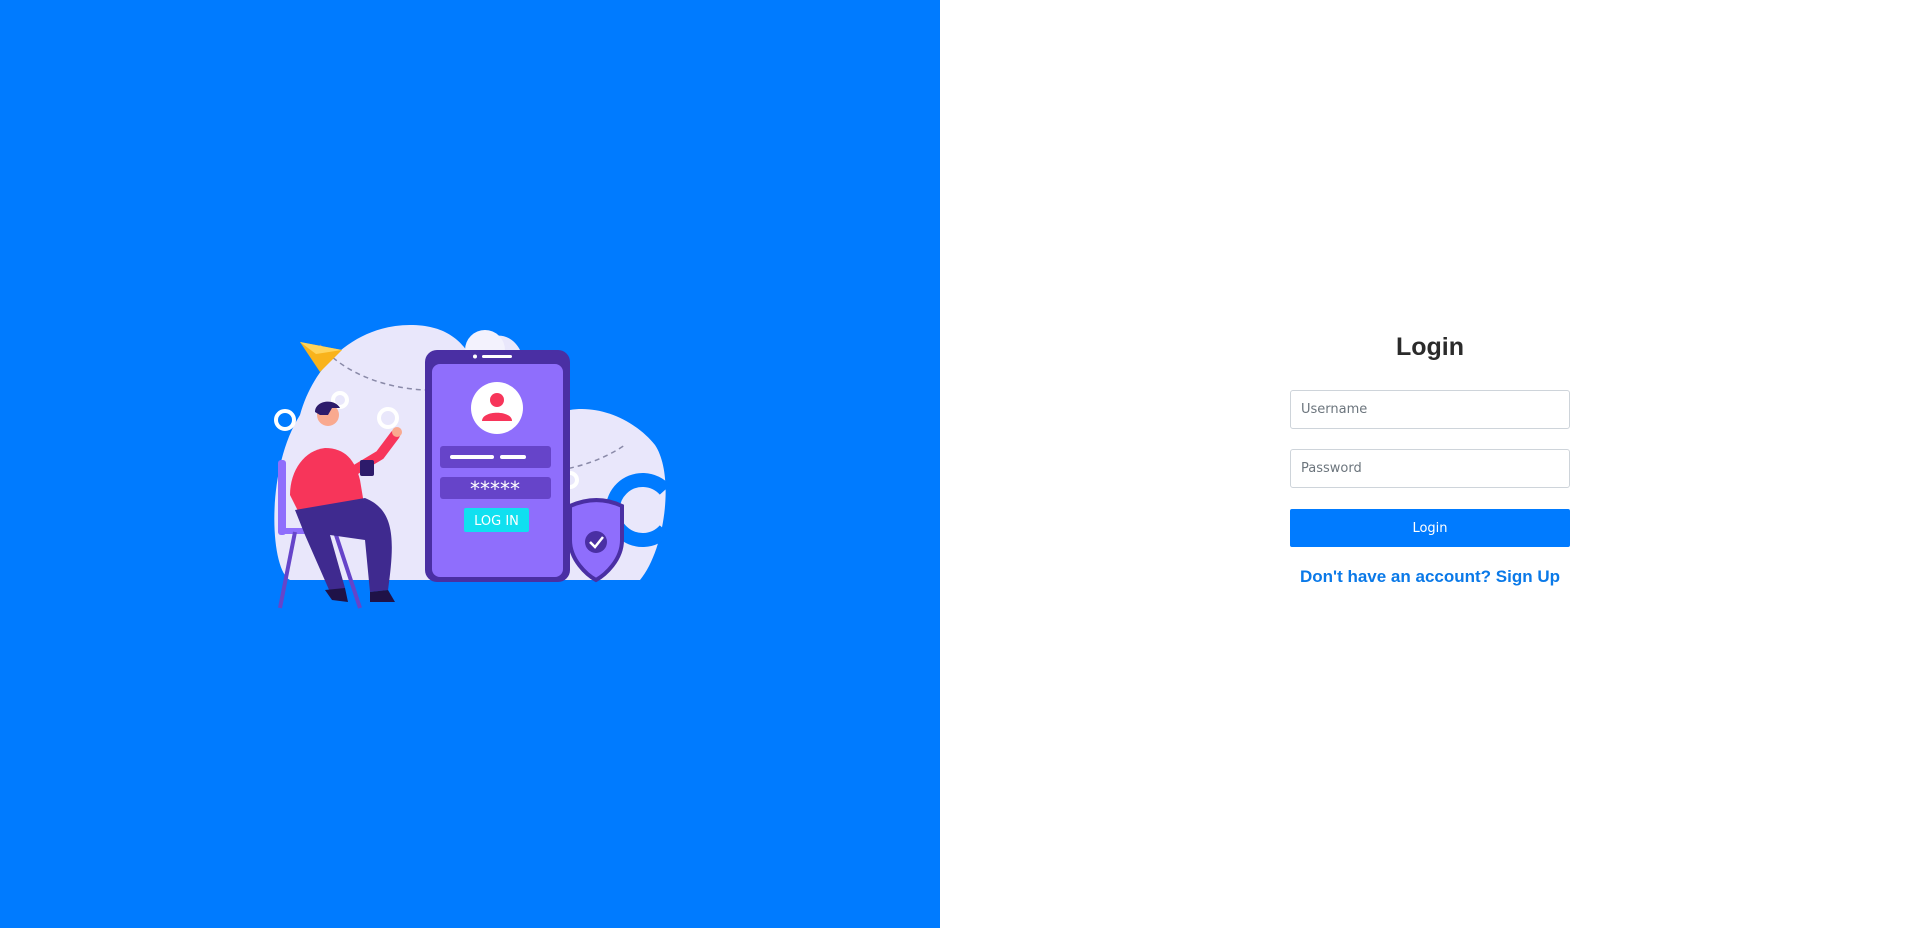 The image size is (1920, 928). What do you see at coordinates (596, 542) in the screenshot?
I see `check-circle` at bounding box center [596, 542].